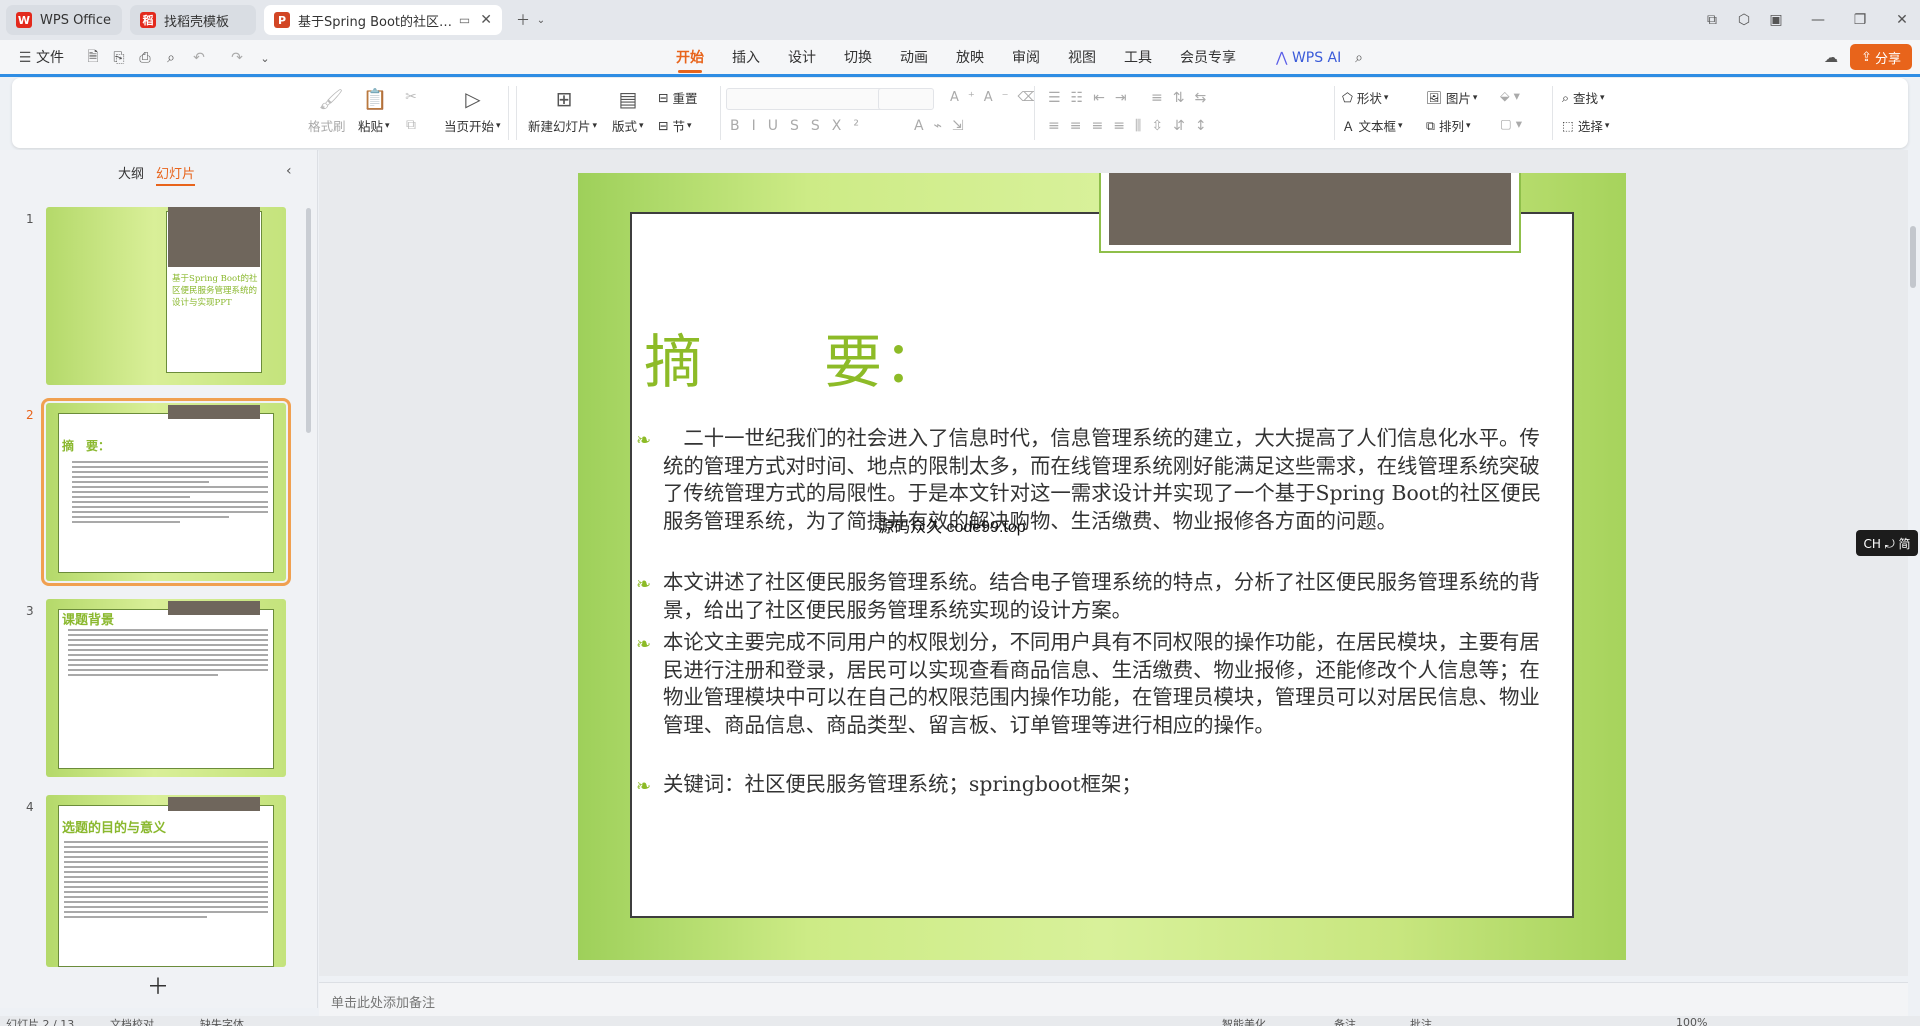 This screenshot has height=1026, width=1920. I want to click on share-button: ⇪ 分享, so click(1881, 57).